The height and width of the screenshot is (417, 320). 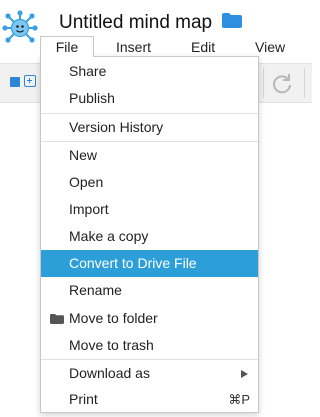 I want to click on menu-item-label: Download as, so click(x=109, y=373).